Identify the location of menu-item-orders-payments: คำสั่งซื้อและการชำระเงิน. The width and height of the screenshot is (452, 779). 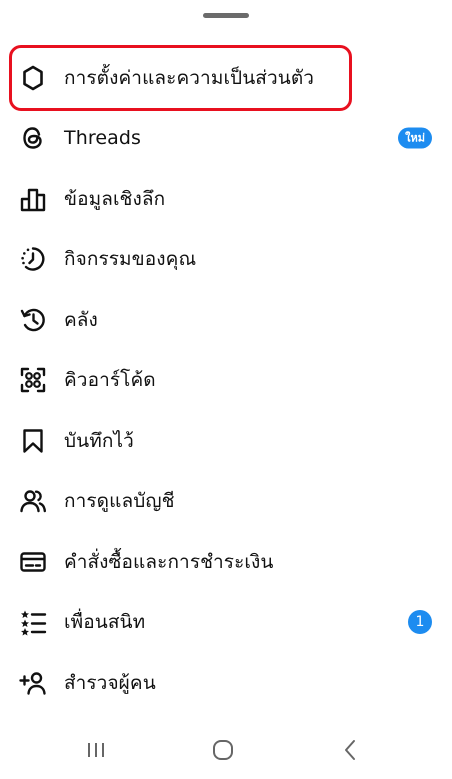
(226, 562).